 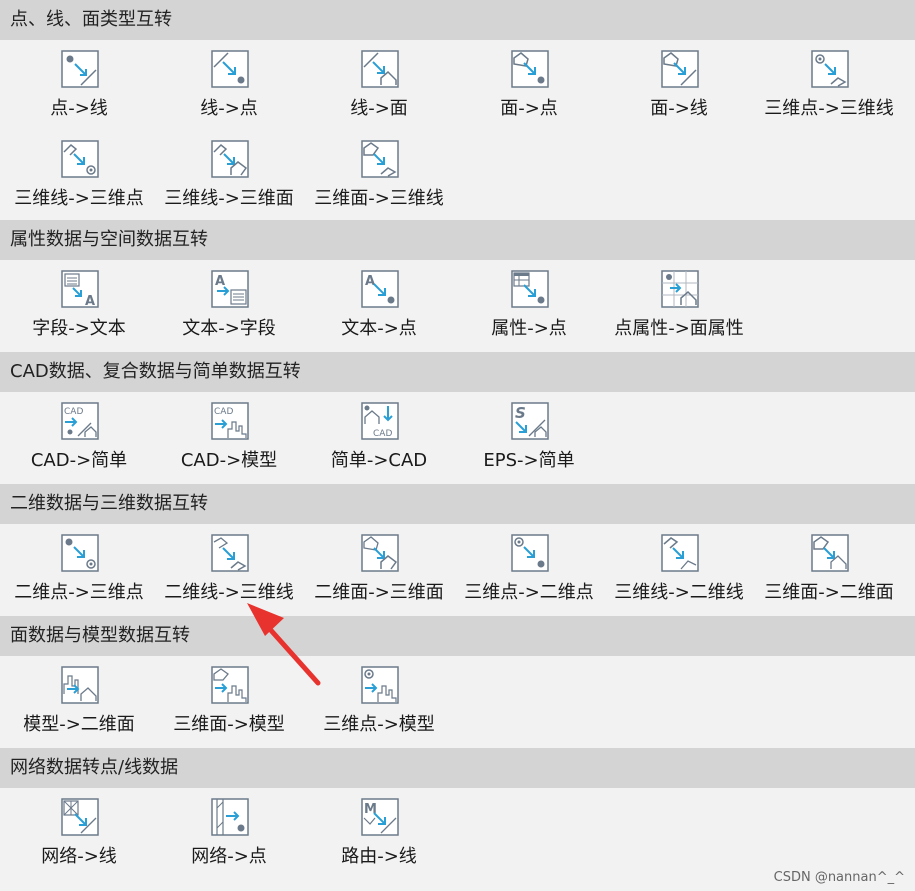 I want to click on tool-attribute-to-point: 属性->点, so click(x=529, y=308).